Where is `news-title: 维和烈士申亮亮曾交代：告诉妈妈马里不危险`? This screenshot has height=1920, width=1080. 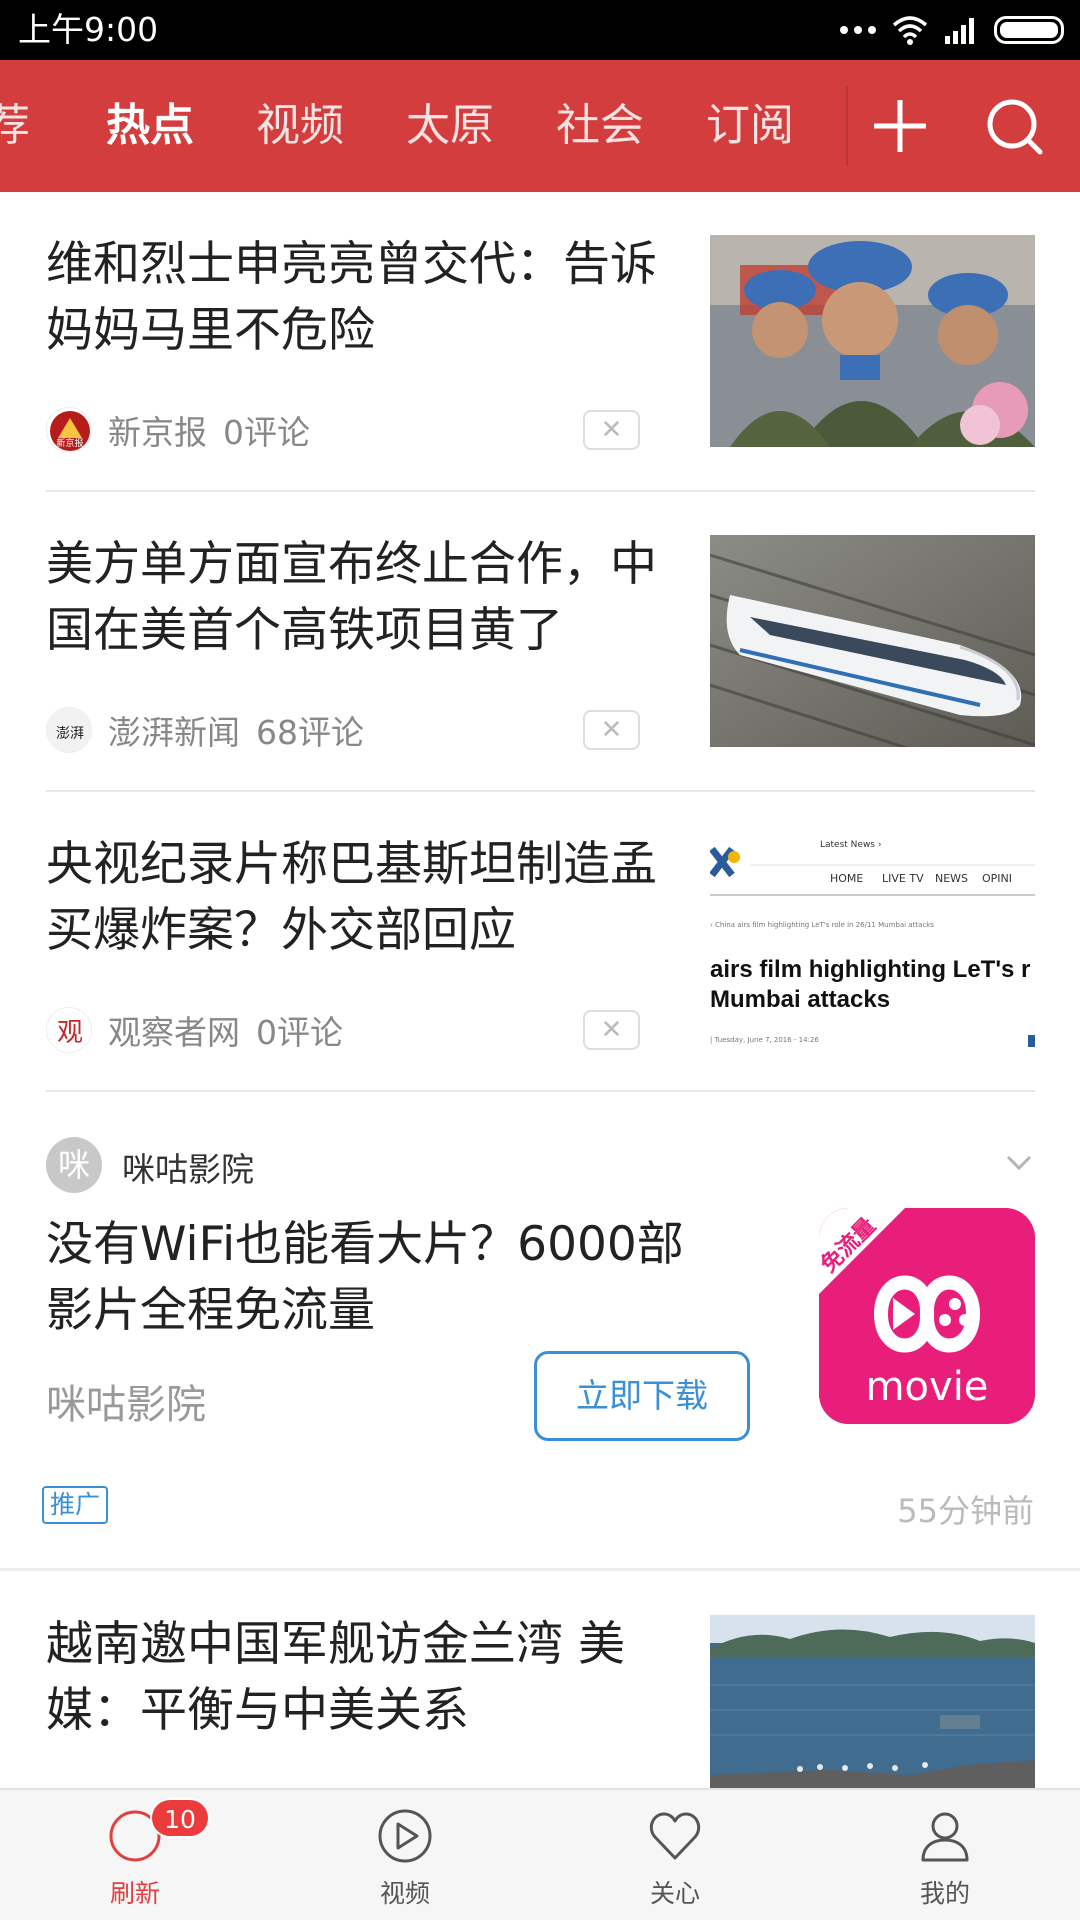
news-title: 维和烈士申亮亮曾交代：告诉妈妈马里不危险 is located at coordinates (358, 298).